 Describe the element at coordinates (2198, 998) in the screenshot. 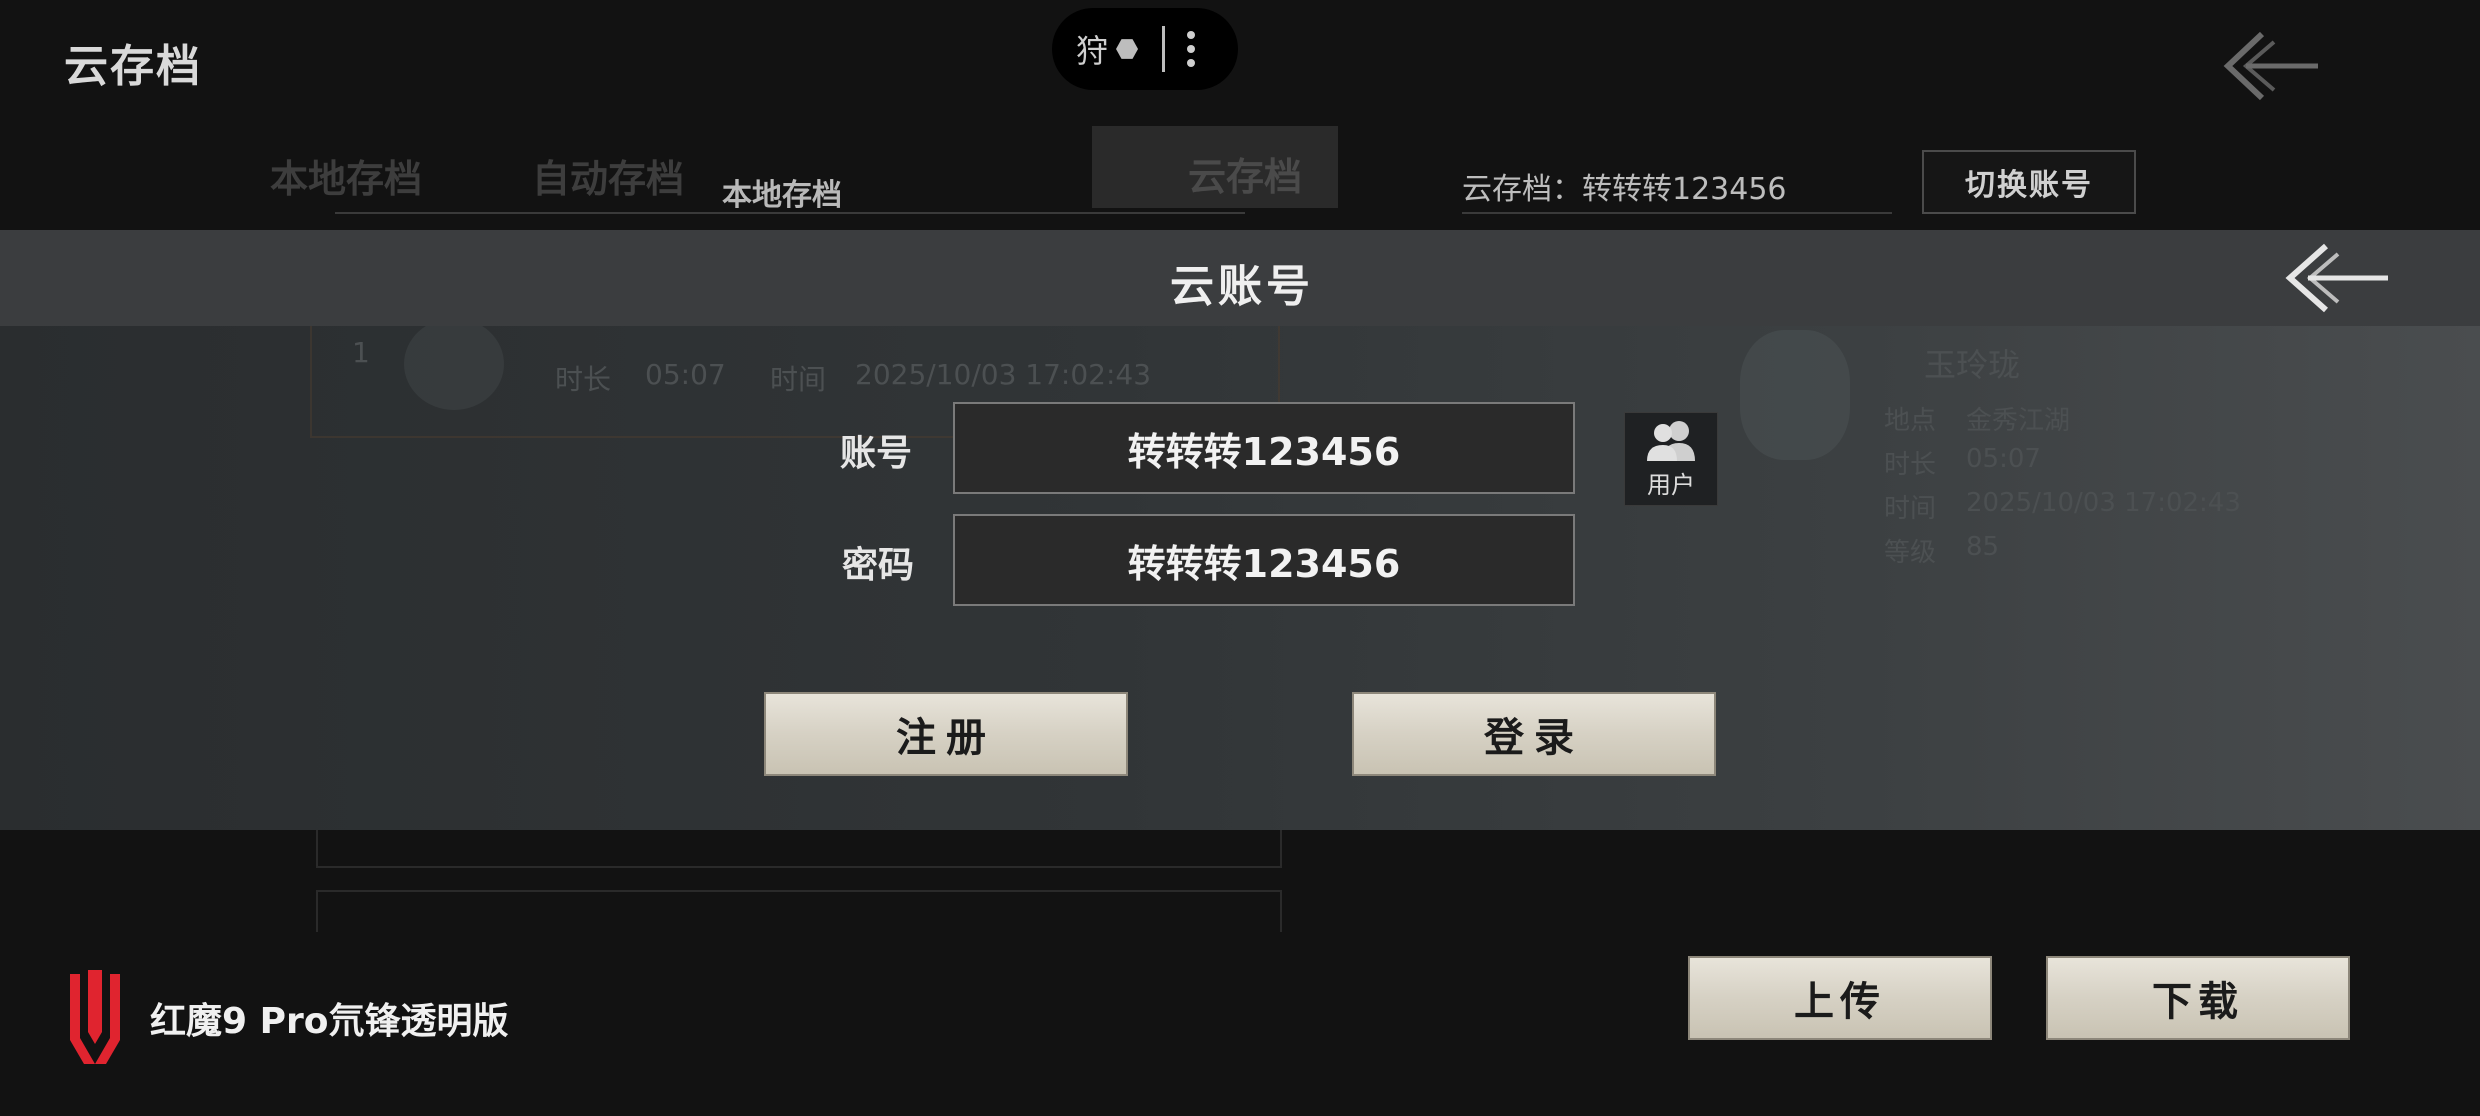

I see `download-button: 下载` at that location.